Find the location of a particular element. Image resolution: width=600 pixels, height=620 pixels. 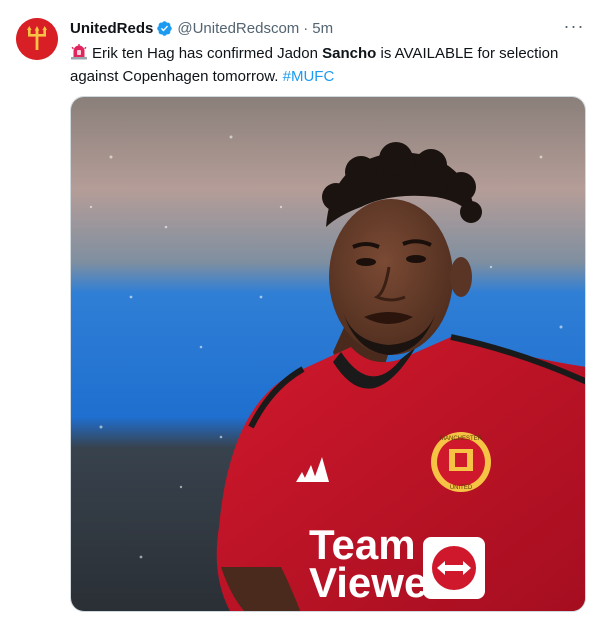

verified-badge-icon is located at coordinates (164, 28).